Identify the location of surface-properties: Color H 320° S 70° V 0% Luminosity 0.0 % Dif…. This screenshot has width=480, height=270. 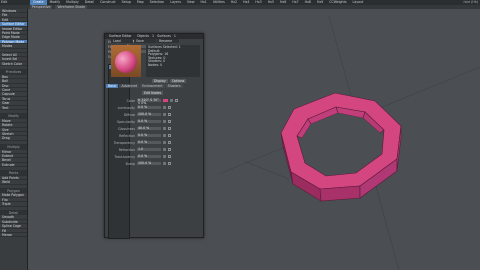
(157, 132).